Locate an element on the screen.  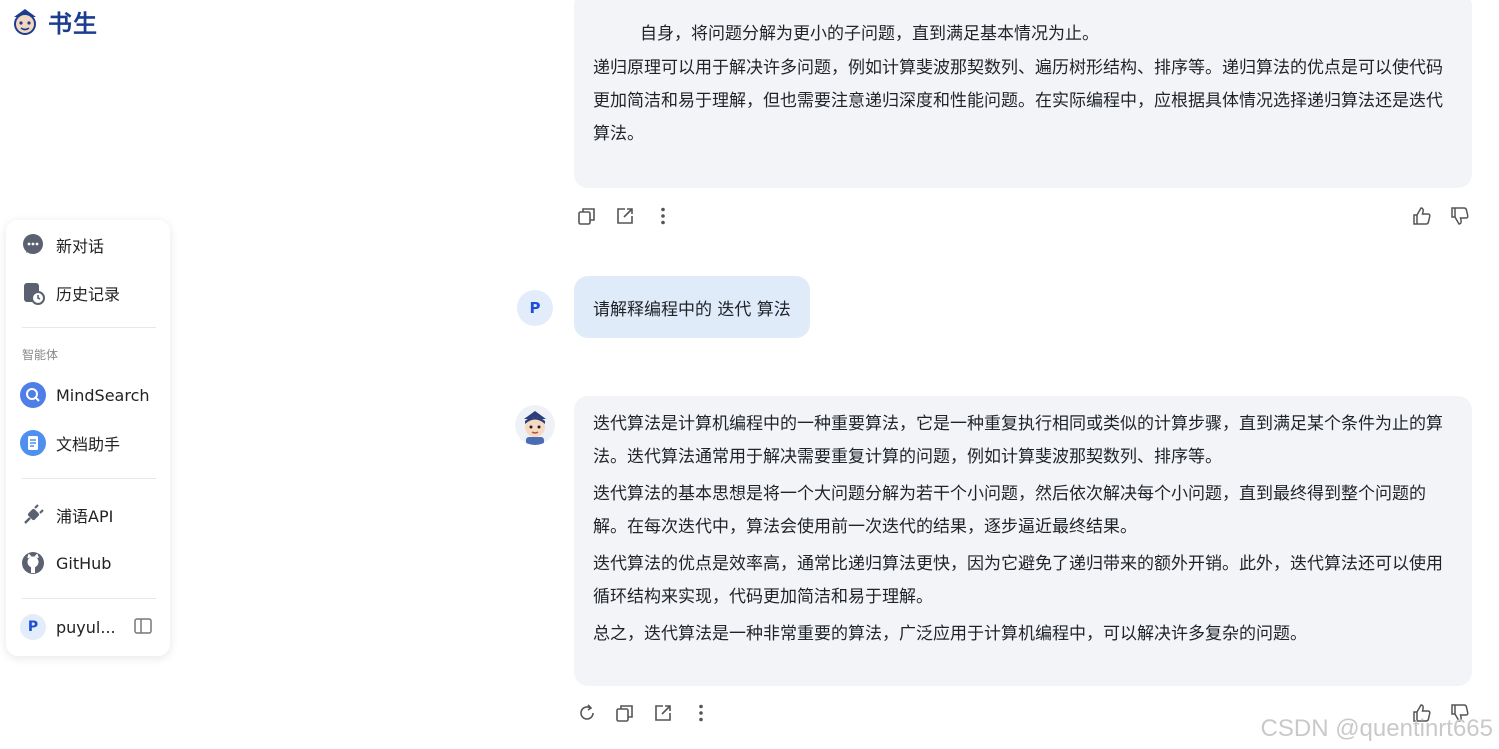
collapse-sidebar-button is located at coordinates (143, 626).